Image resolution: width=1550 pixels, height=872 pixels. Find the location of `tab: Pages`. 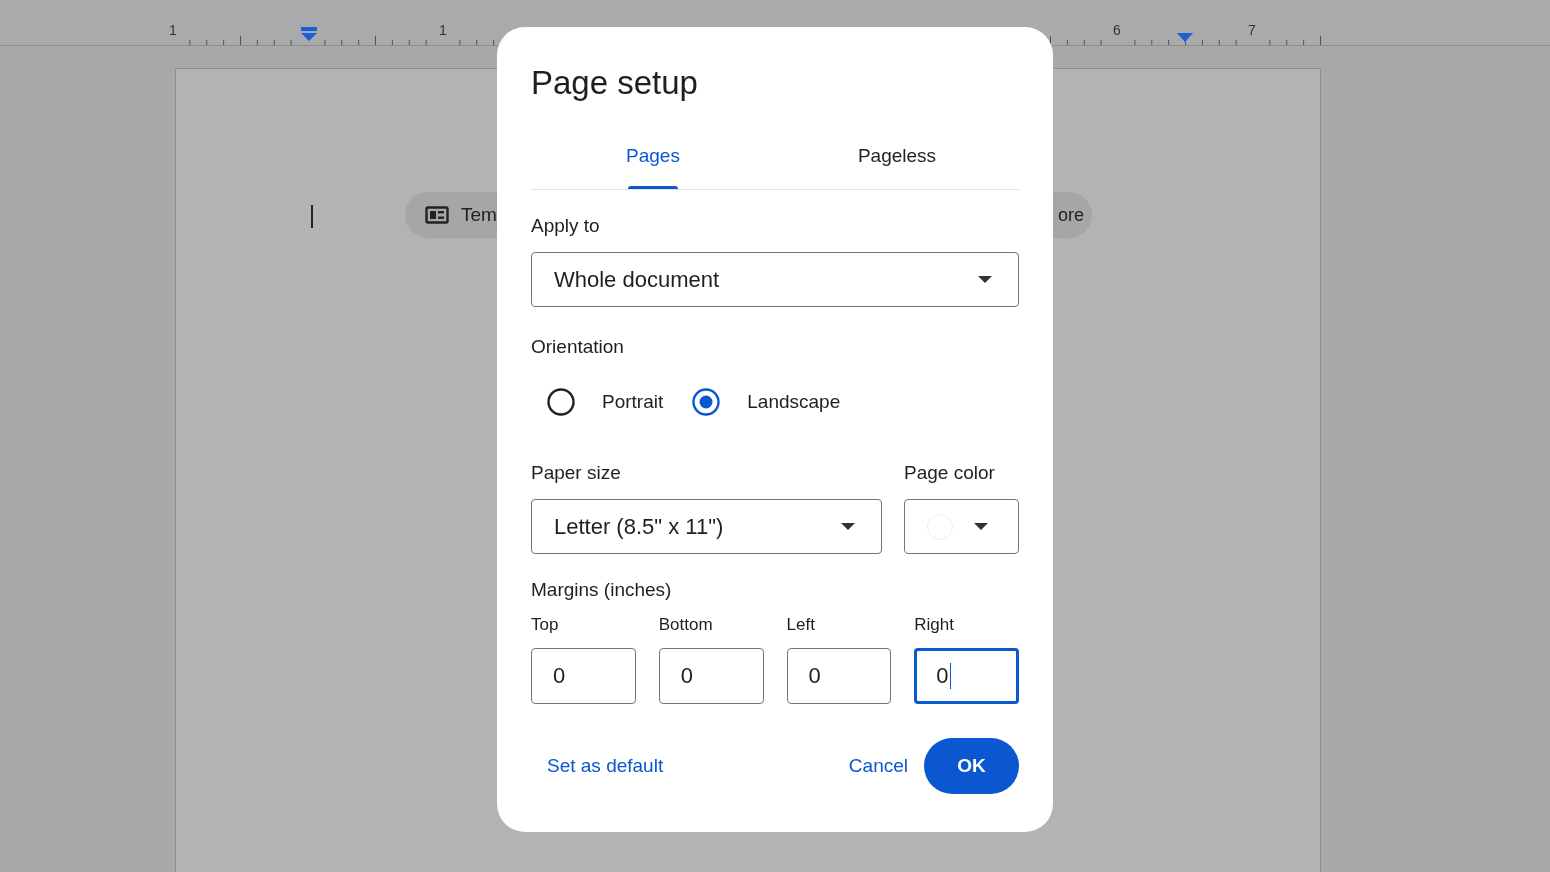

tab: Pages is located at coordinates (653, 164).